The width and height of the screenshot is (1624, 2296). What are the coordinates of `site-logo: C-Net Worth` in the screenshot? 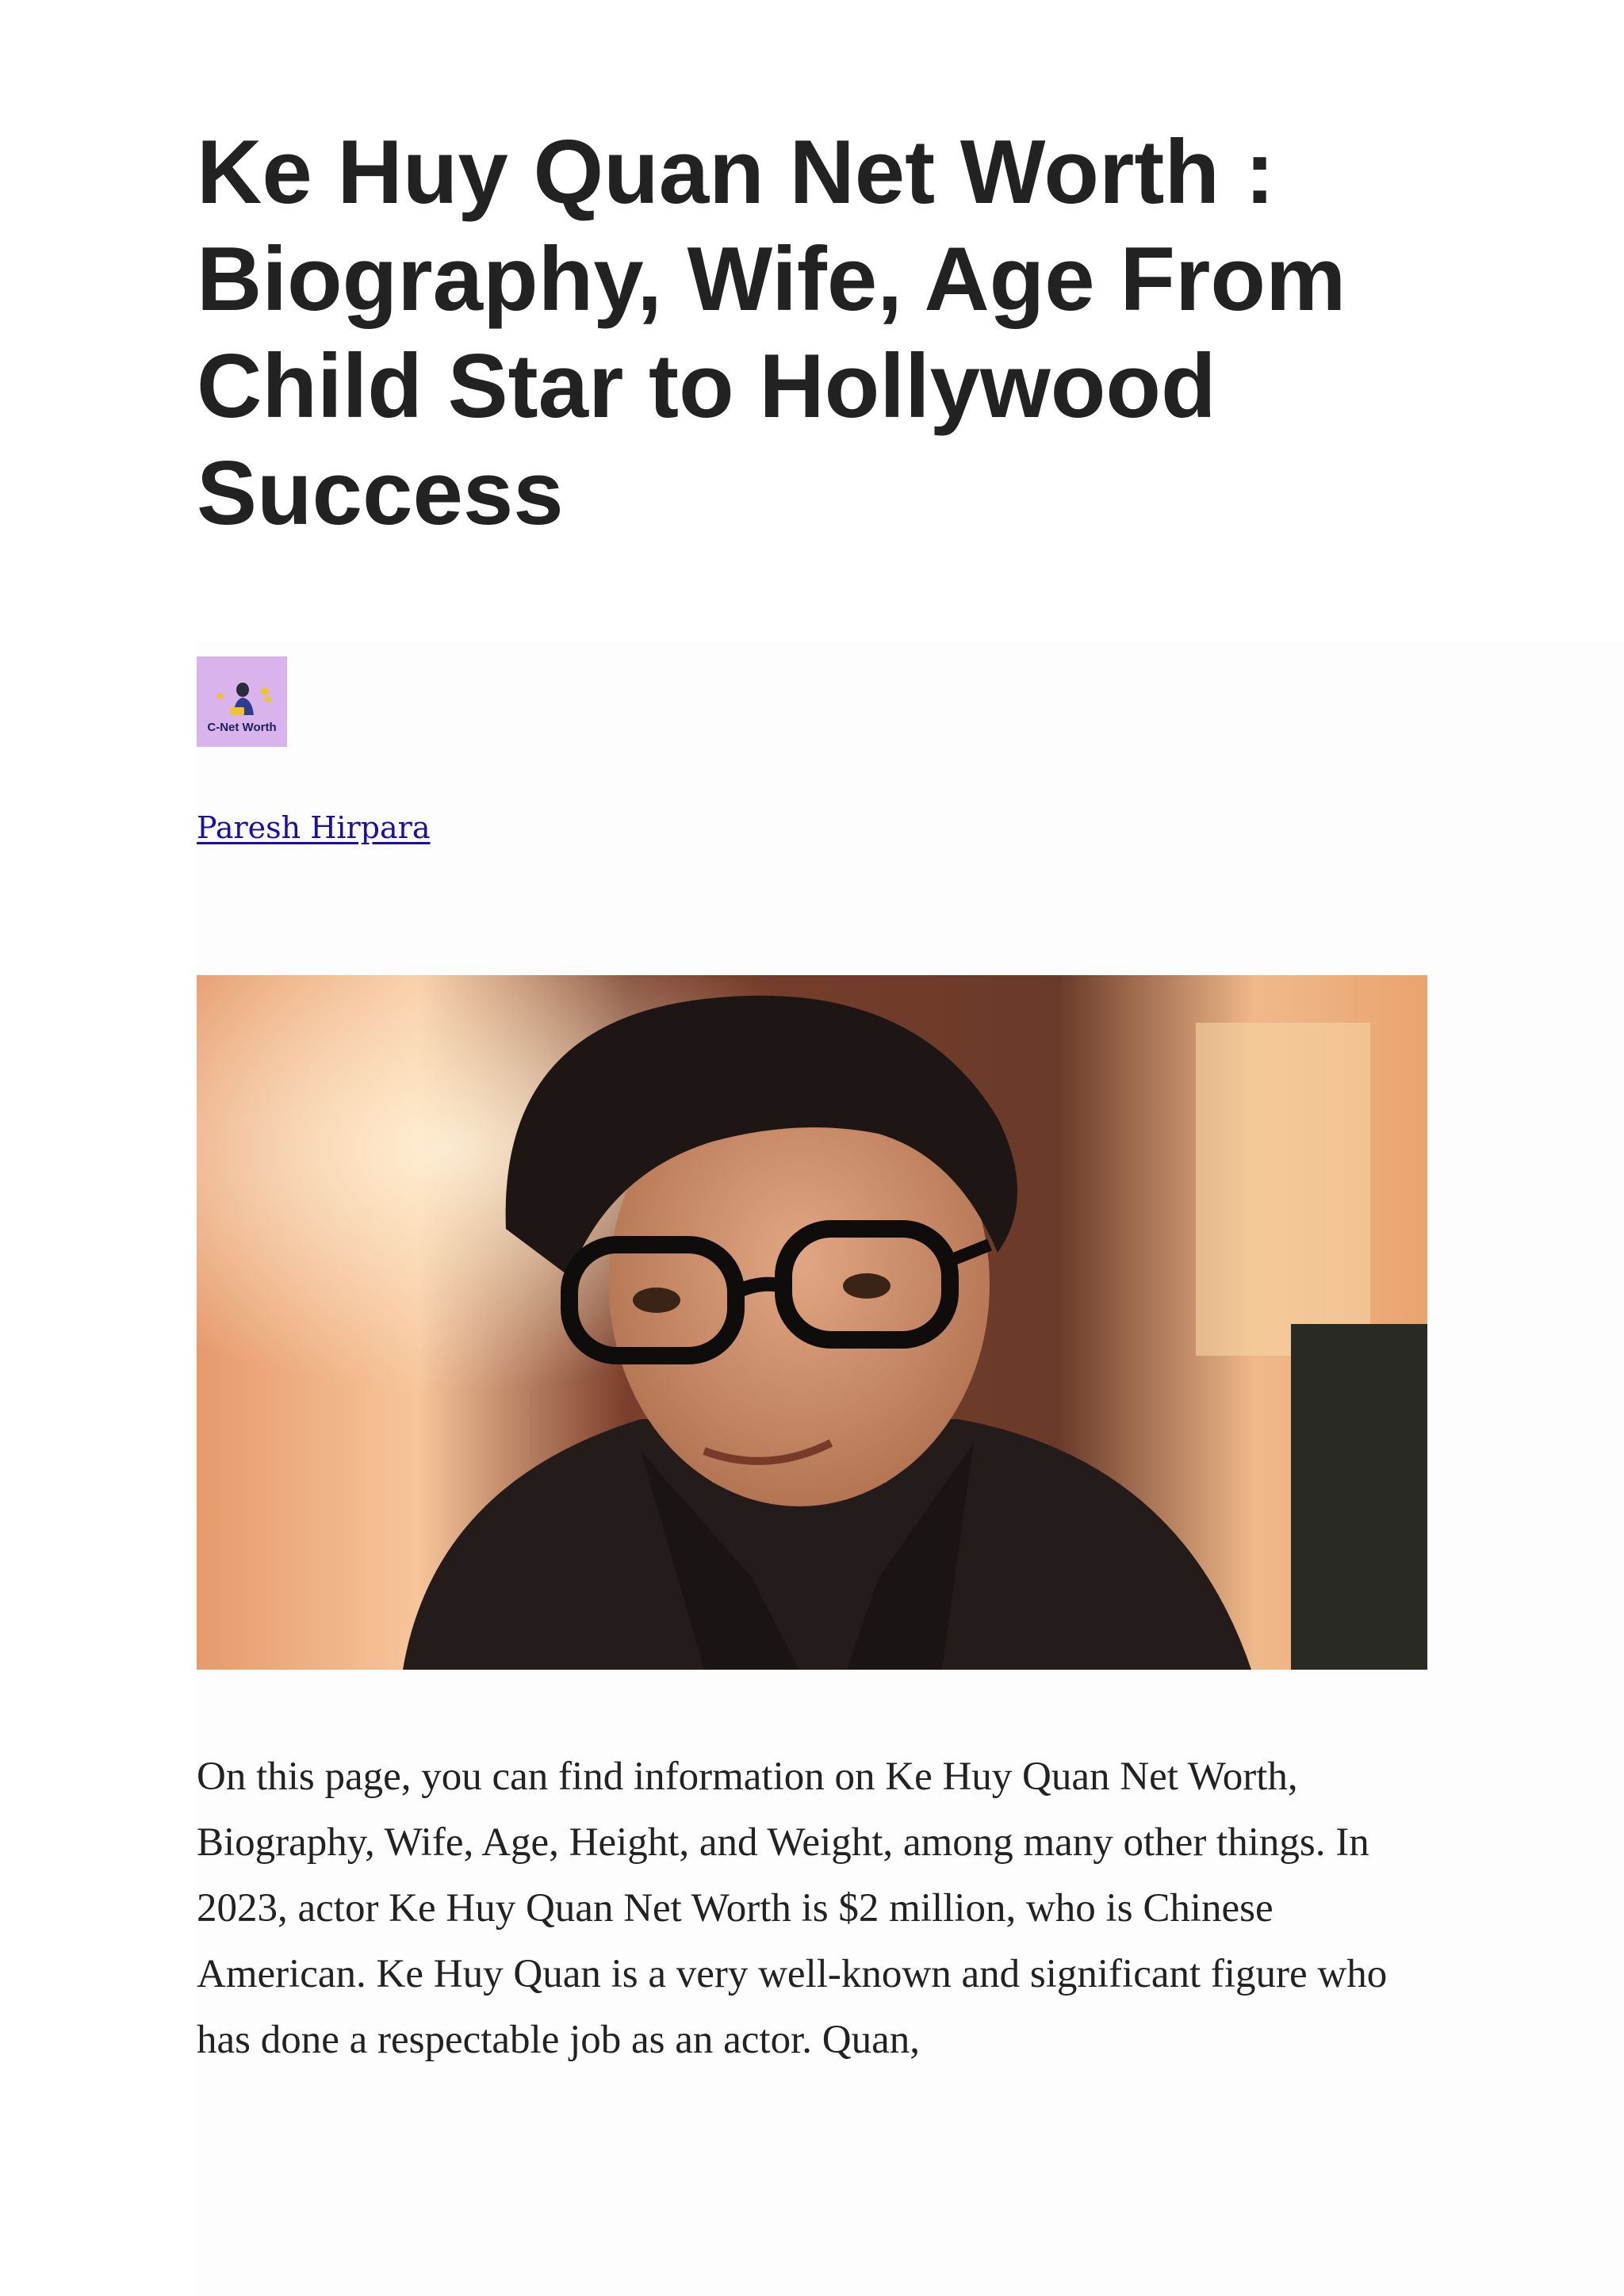 It's located at (242, 701).